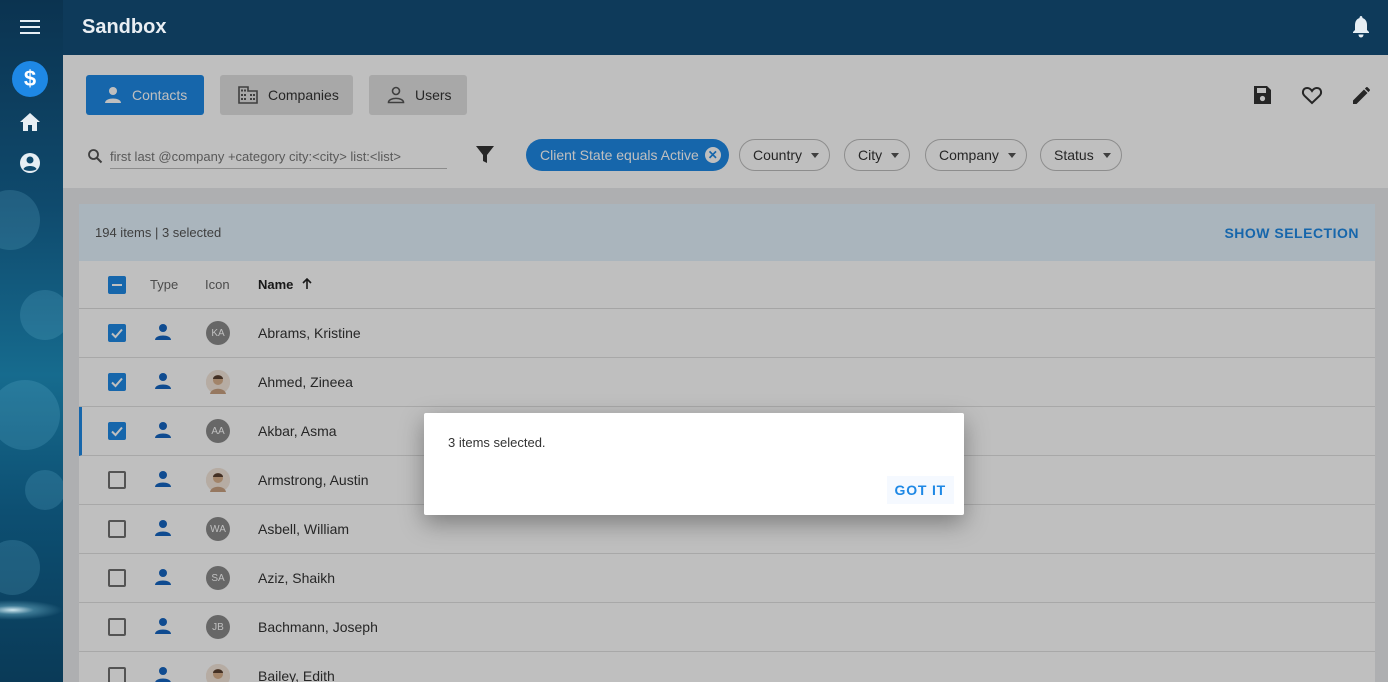  I want to click on dollar-icon: $, so click(30, 79).